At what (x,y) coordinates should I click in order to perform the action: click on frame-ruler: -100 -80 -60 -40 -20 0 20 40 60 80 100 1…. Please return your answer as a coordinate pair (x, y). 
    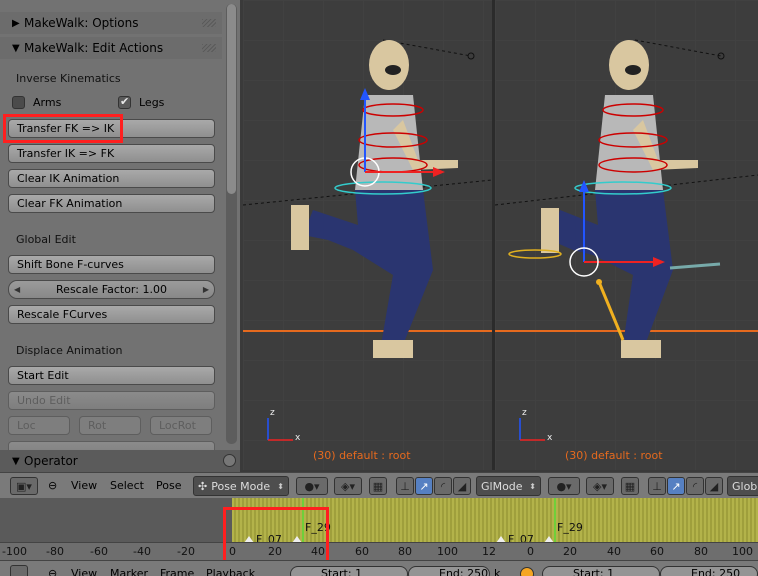
    Looking at the image, I should click on (379, 551).